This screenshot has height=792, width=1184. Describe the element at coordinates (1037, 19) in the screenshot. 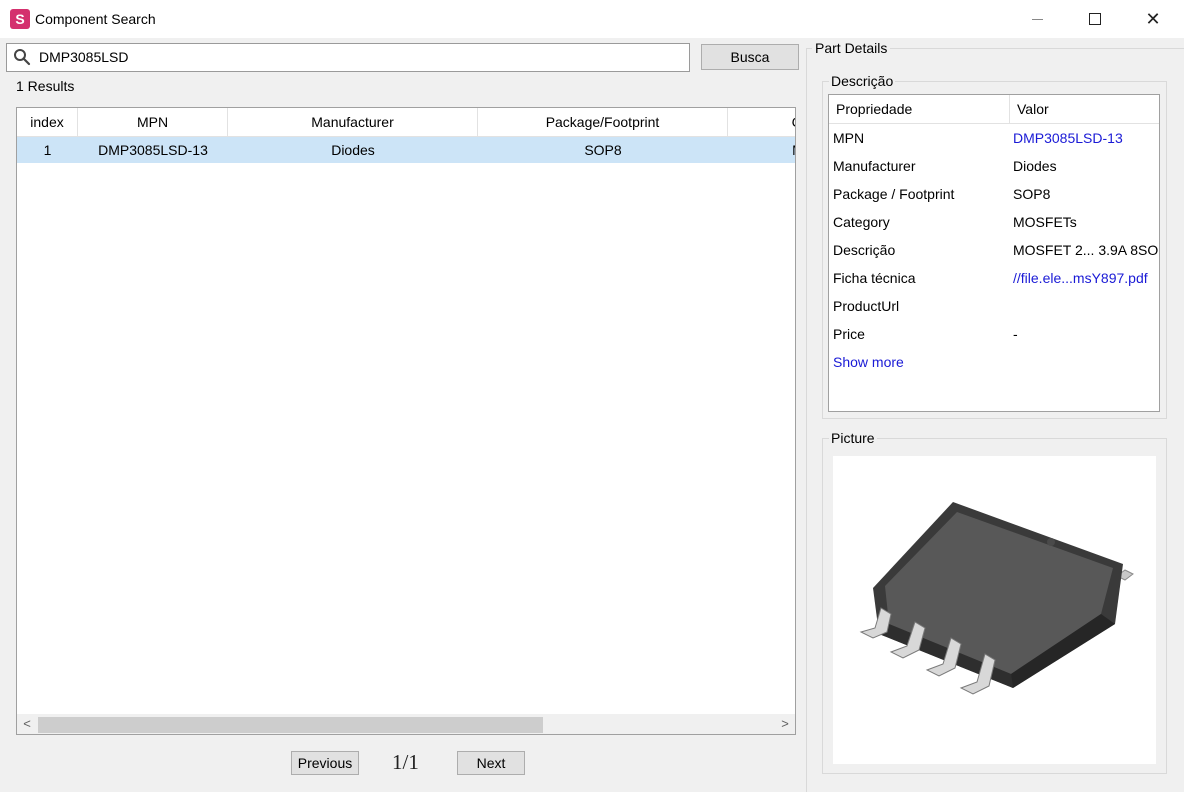

I see `minimize-icon` at that location.